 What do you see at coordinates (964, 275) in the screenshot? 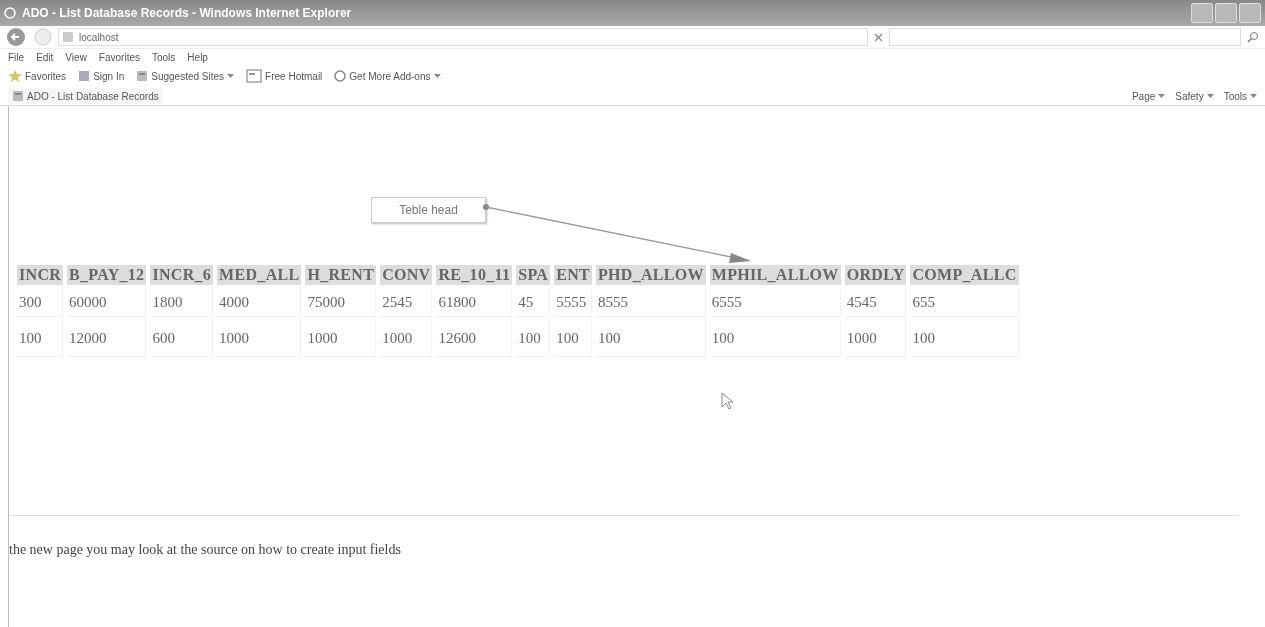
I see `column-header: COMP_ALLC` at bounding box center [964, 275].